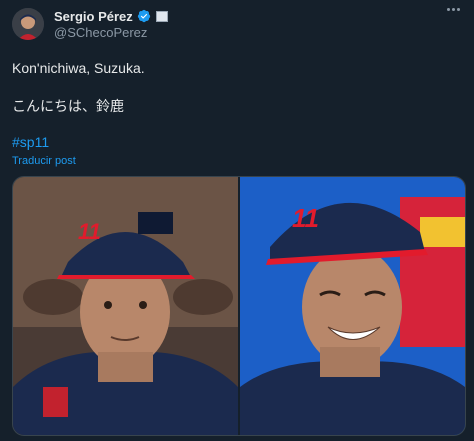  What do you see at coordinates (44, 161) in the screenshot?
I see `translate-post-link: Traducir post` at bounding box center [44, 161].